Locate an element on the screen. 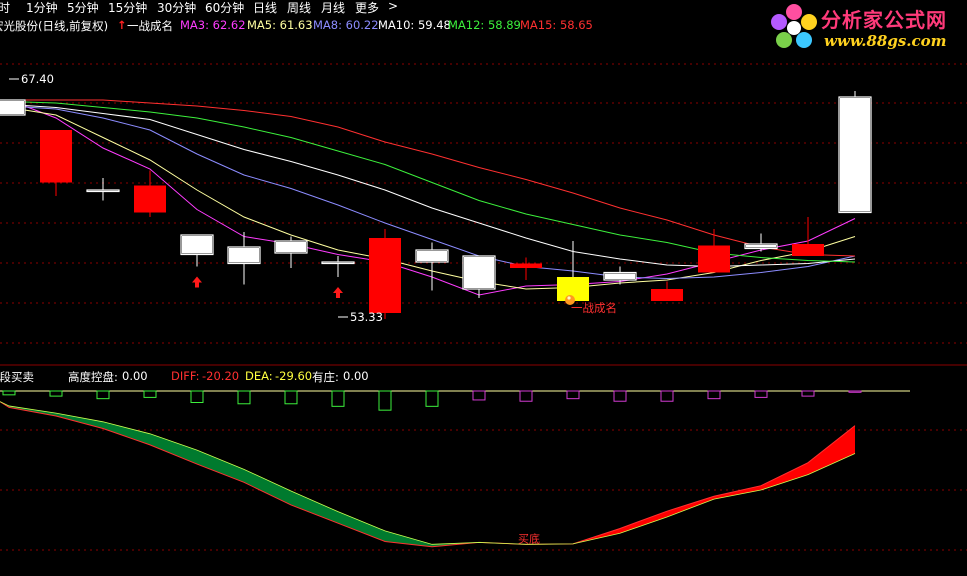 The image size is (967, 576). buy-arrow-icon is located at coordinates (197, 282).